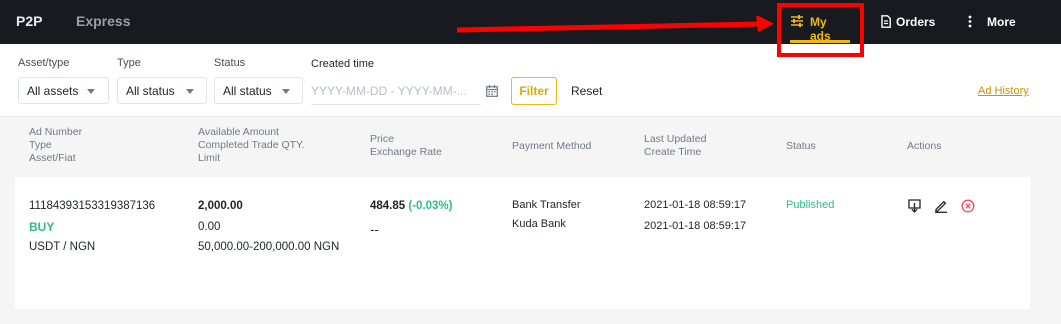 The height and width of the screenshot is (324, 1061). I want to click on header-asset-fiat: Asset/Fiat, so click(52, 158).